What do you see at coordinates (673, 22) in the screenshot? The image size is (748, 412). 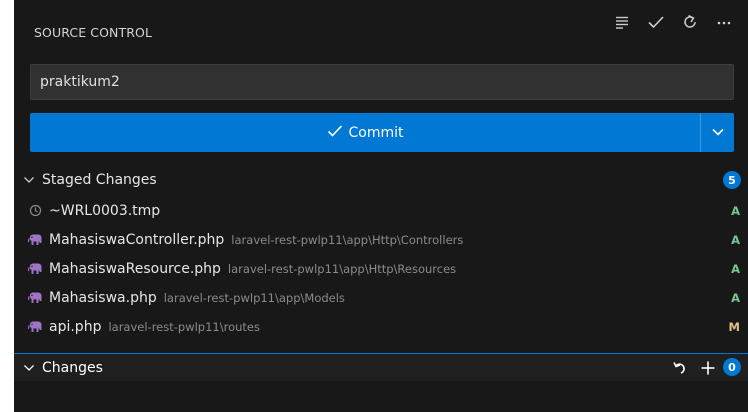 I see `header-actions` at bounding box center [673, 22].